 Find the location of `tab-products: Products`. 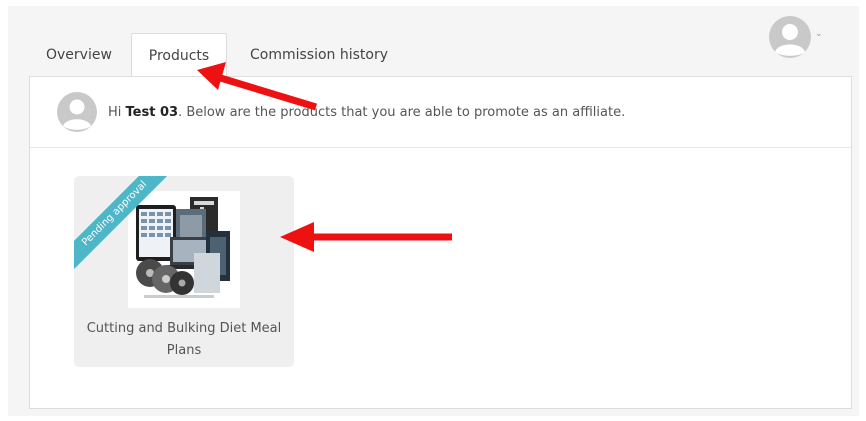

tab-products: Products is located at coordinates (179, 55).